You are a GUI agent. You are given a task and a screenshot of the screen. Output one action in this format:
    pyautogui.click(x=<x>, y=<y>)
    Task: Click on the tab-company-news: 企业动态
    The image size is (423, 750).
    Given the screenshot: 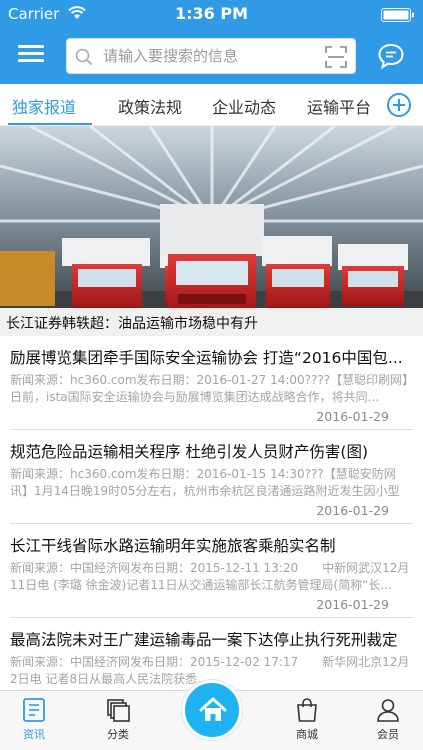 What is the action you would take?
    pyautogui.click(x=244, y=106)
    